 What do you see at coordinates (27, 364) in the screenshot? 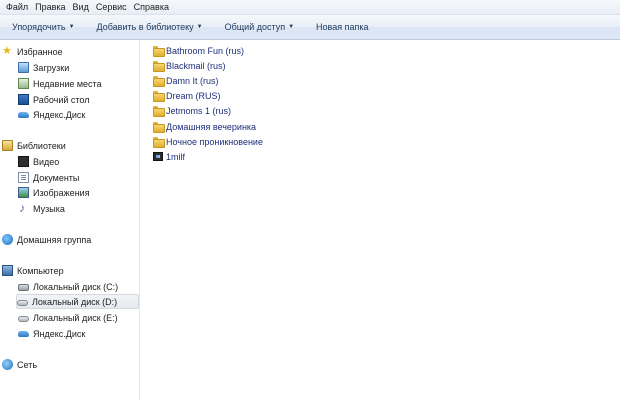
I see `nav-label: Сеть` at bounding box center [27, 364].